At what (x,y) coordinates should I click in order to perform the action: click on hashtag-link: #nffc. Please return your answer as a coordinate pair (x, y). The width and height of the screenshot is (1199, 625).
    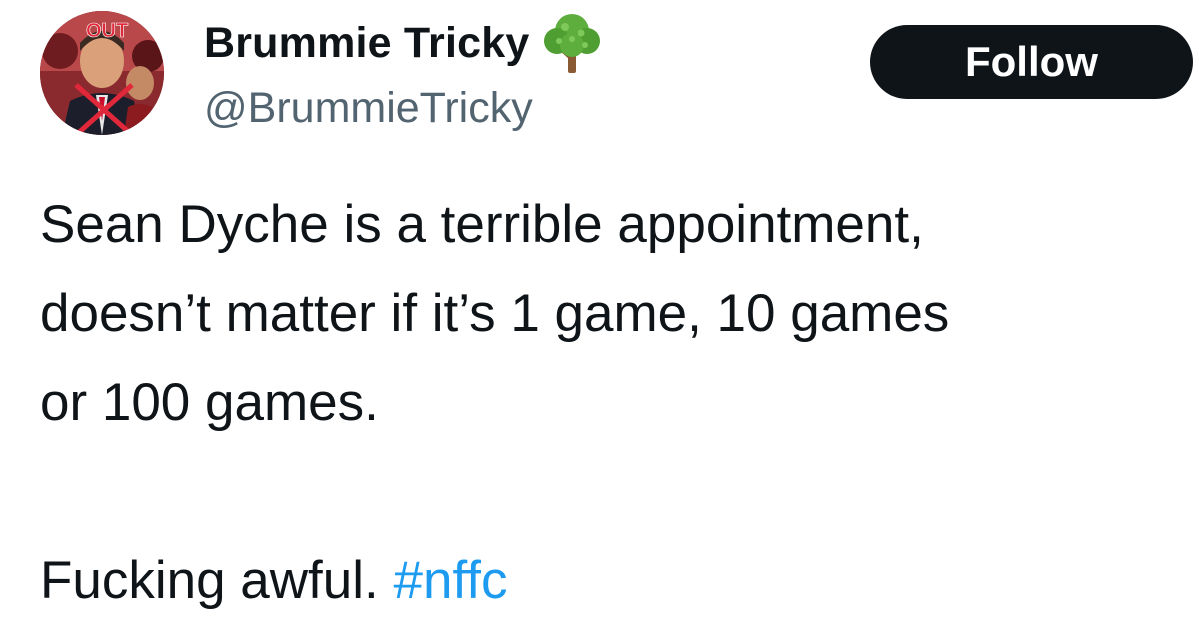
    Looking at the image, I should click on (451, 580).